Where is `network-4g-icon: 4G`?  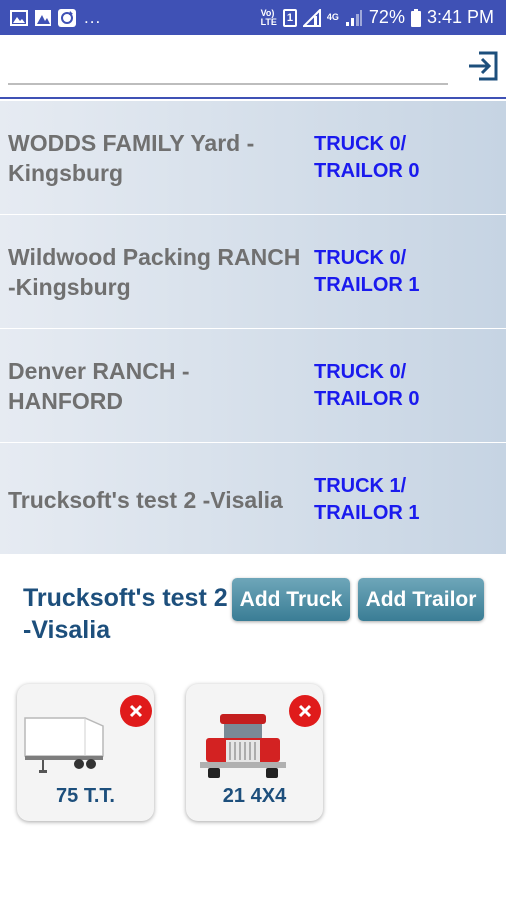
network-4g-icon: 4G is located at coordinates (332, 17).